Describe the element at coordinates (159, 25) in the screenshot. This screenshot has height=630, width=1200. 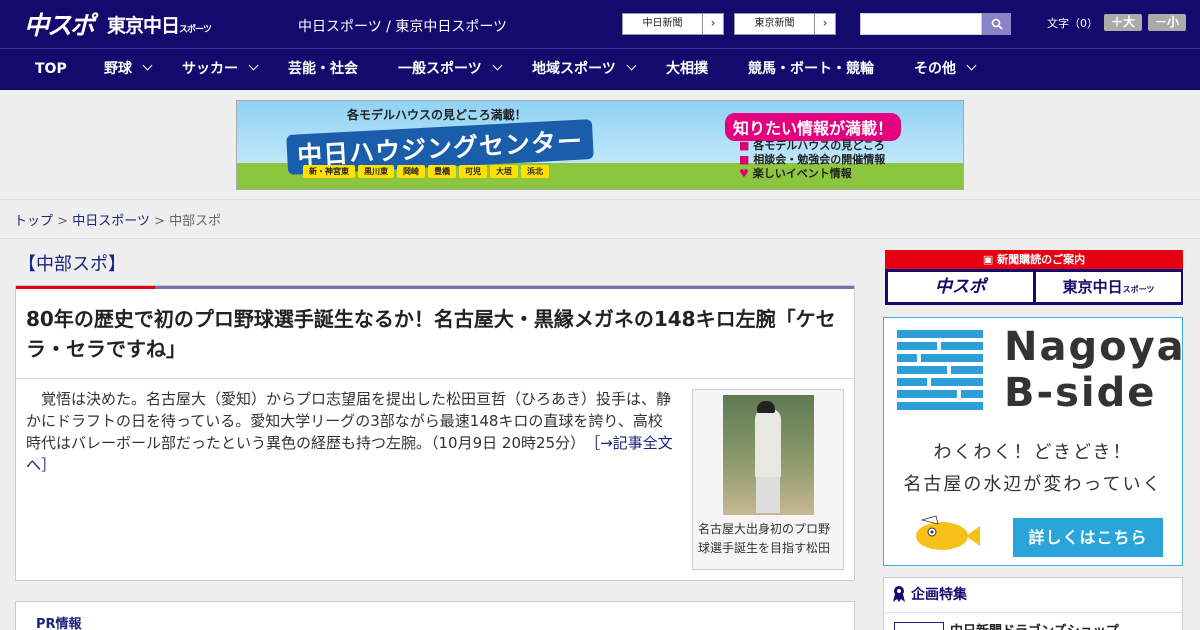
I see `logo-tokyo-chunichi: 東京中日スポーツ` at that location.